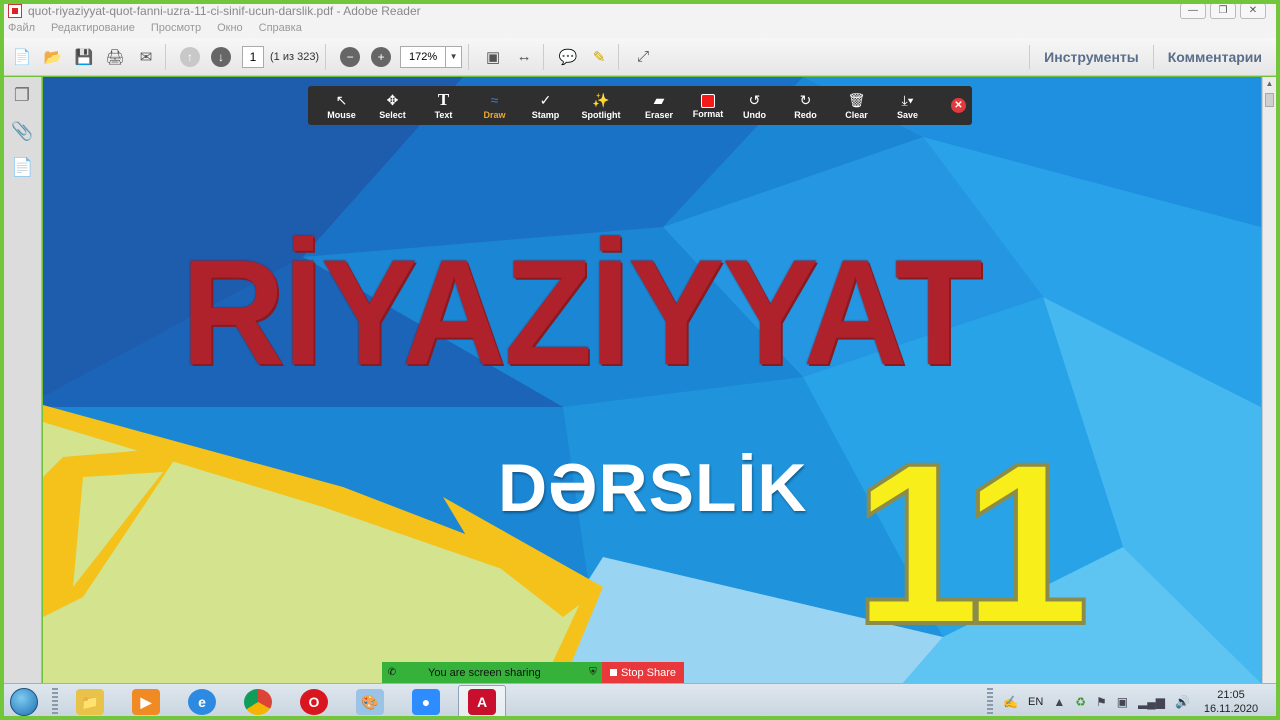  I want to click on eraser-tool-button: ▰ Eraser, so click(659, 105).